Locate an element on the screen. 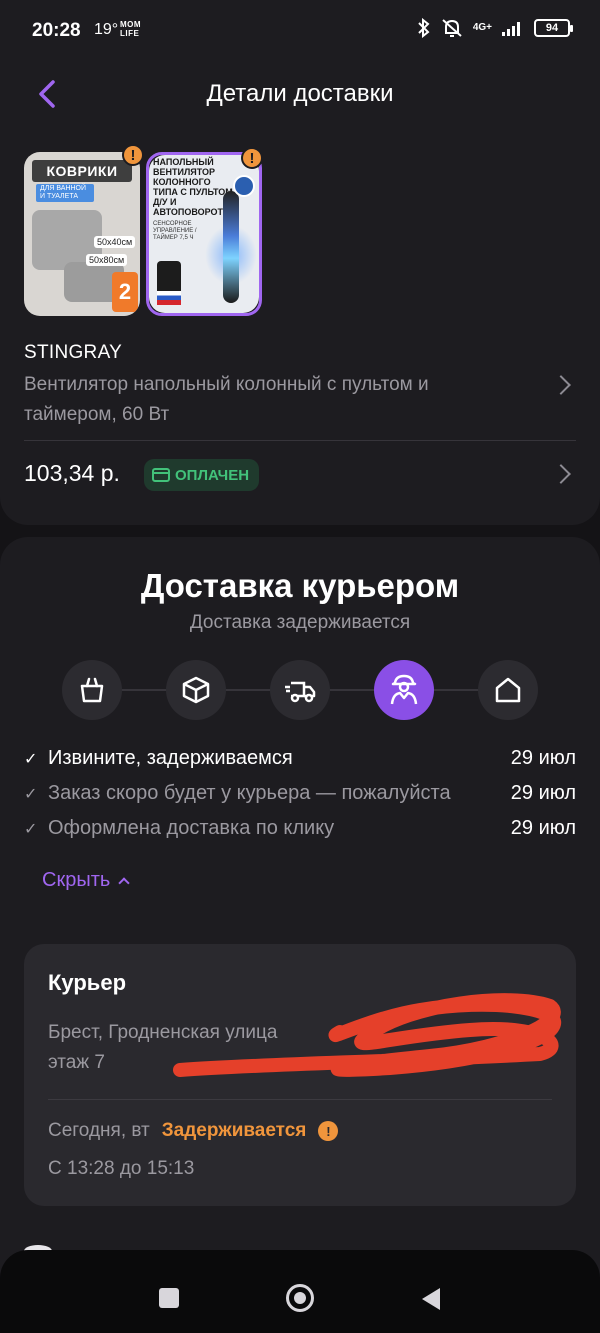  flag-icon is located at coordinates (169, 298).